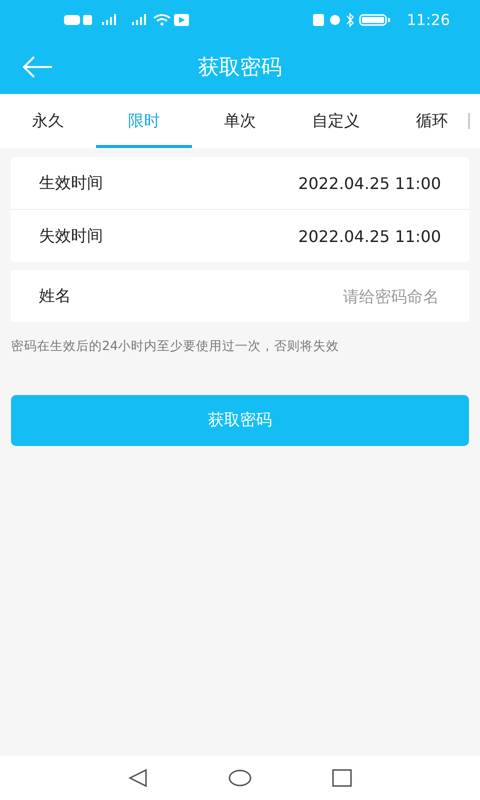 Image resolution: width=480 pixels, height=800 pixels. What do you see at coordinates (175, 346) in the screenshot?
I see `hint-text: 密码在生效后的24小时内至少要使用过一次，否则将失效` at bounding box center [175, 346].